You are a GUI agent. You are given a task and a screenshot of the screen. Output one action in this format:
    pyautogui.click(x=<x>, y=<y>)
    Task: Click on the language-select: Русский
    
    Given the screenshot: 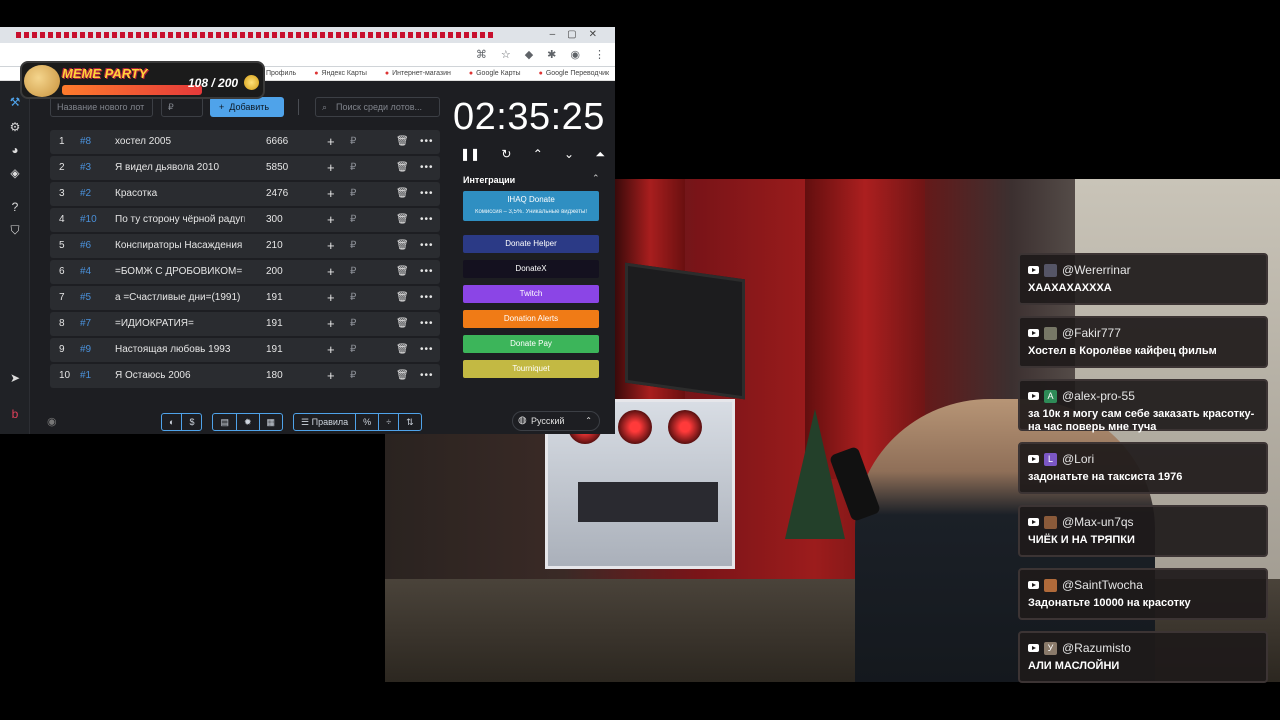 What is the action you would take?
    pyautogui.click(x=556, y=421)
    